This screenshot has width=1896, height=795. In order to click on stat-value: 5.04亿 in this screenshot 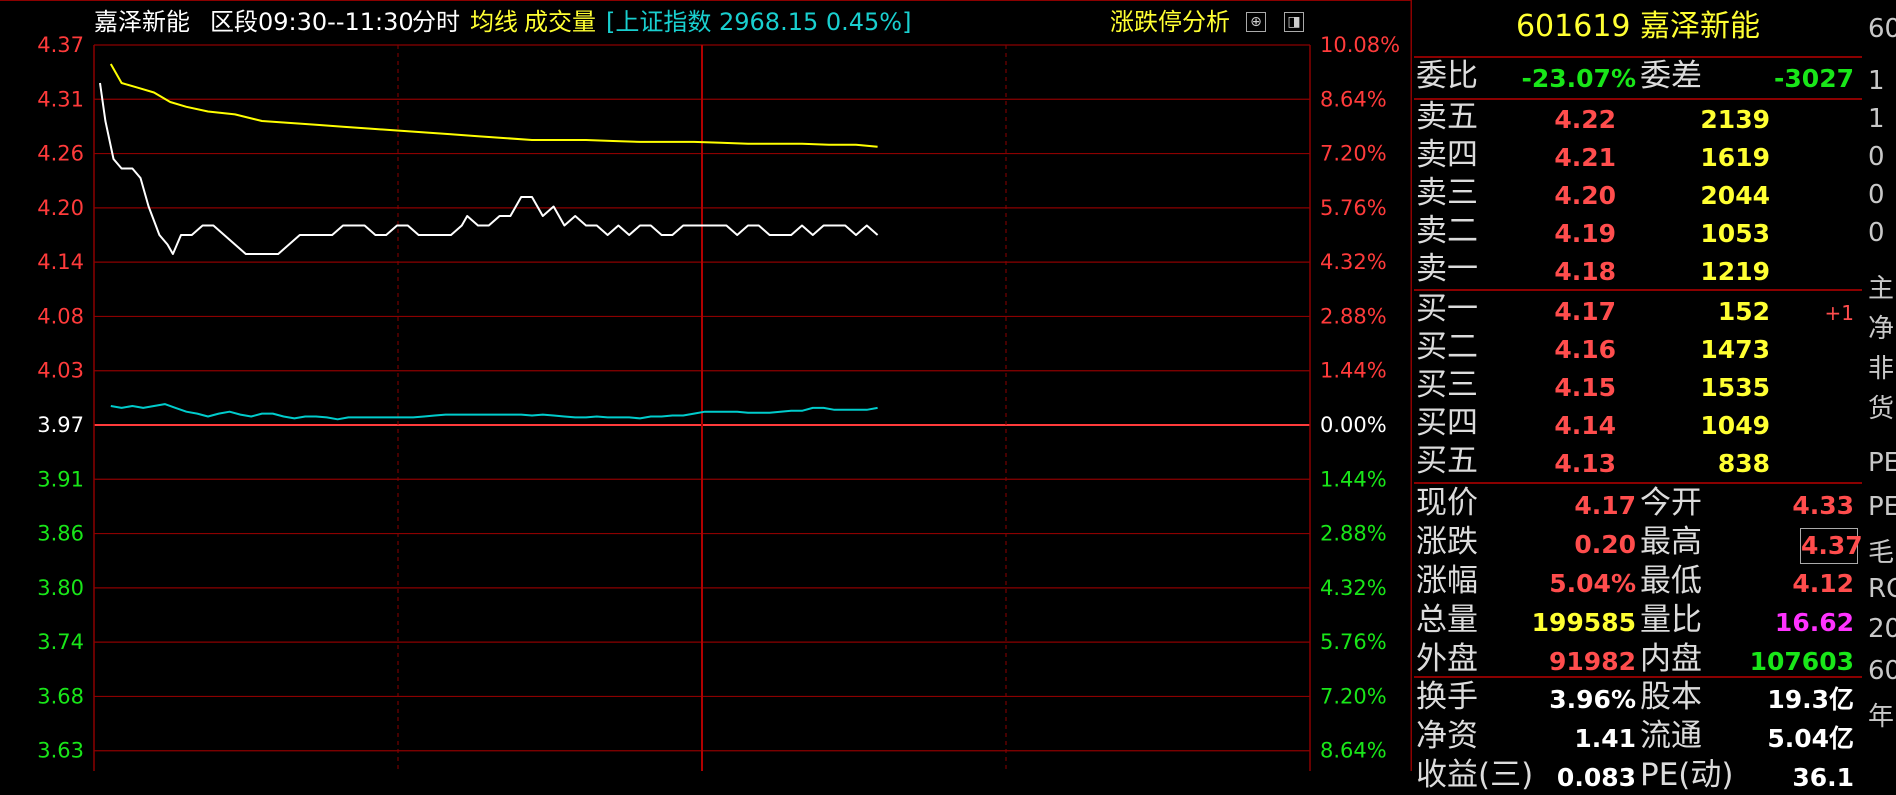, I will do `click(1810, 738)`.